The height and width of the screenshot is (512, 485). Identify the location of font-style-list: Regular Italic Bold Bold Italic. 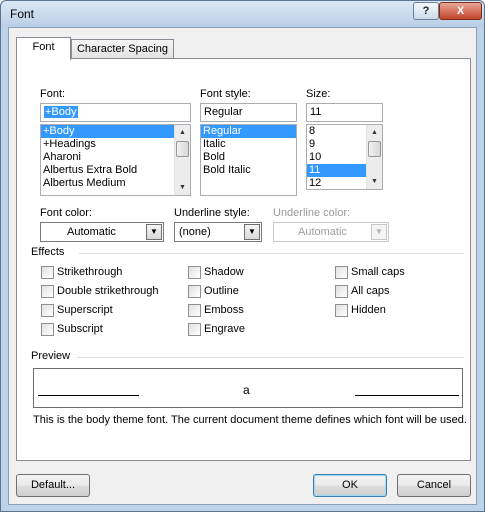
(248, 160).